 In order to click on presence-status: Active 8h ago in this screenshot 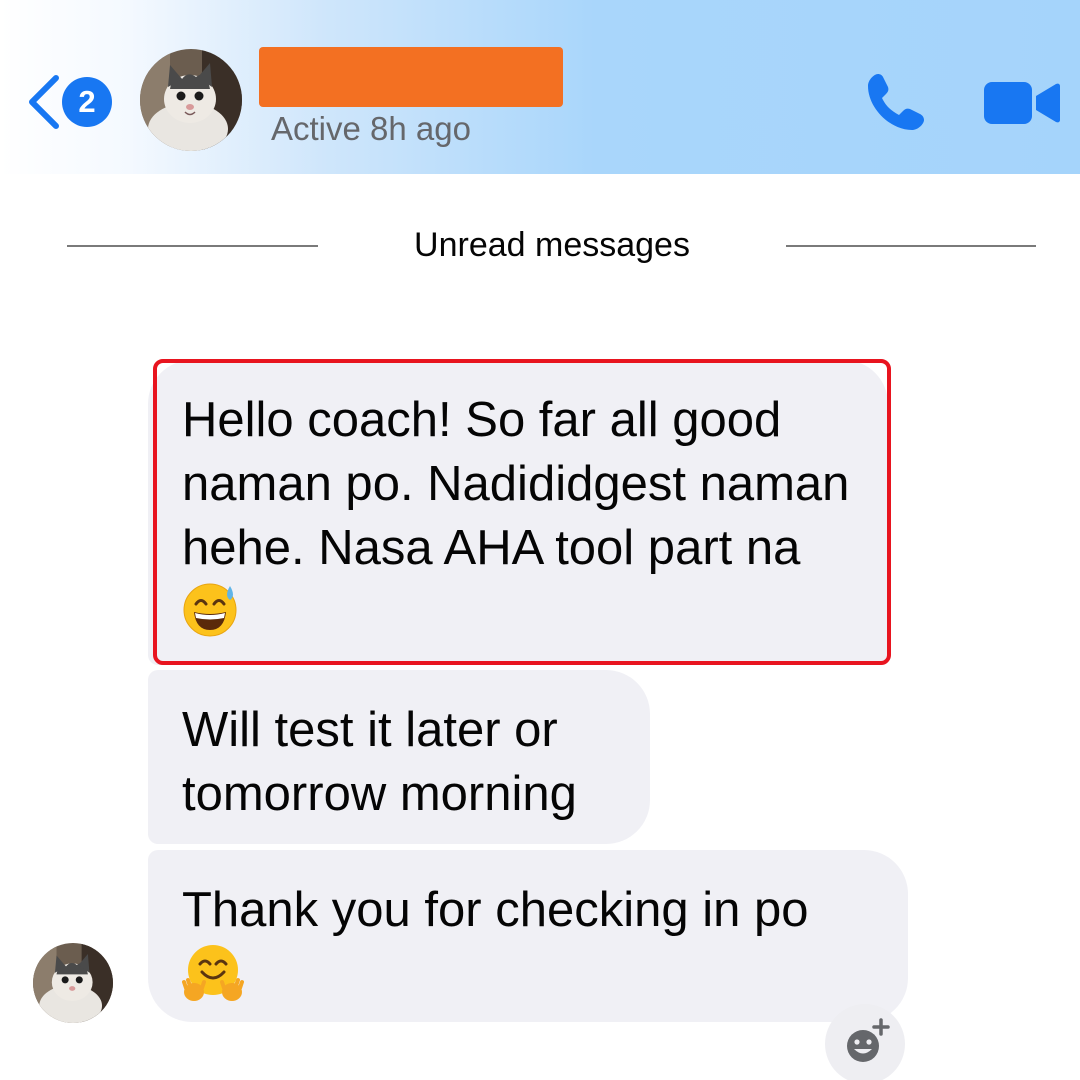, I will do `click(371, 128)`.